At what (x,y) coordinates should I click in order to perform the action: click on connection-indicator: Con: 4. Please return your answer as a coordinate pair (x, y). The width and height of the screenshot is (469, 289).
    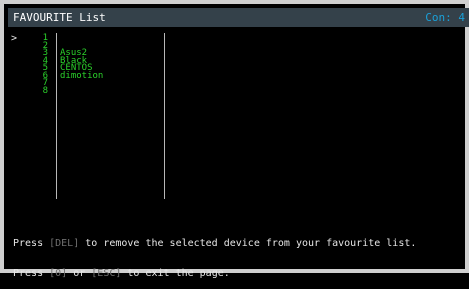
    Looking at the image, I should click on (445, 17).